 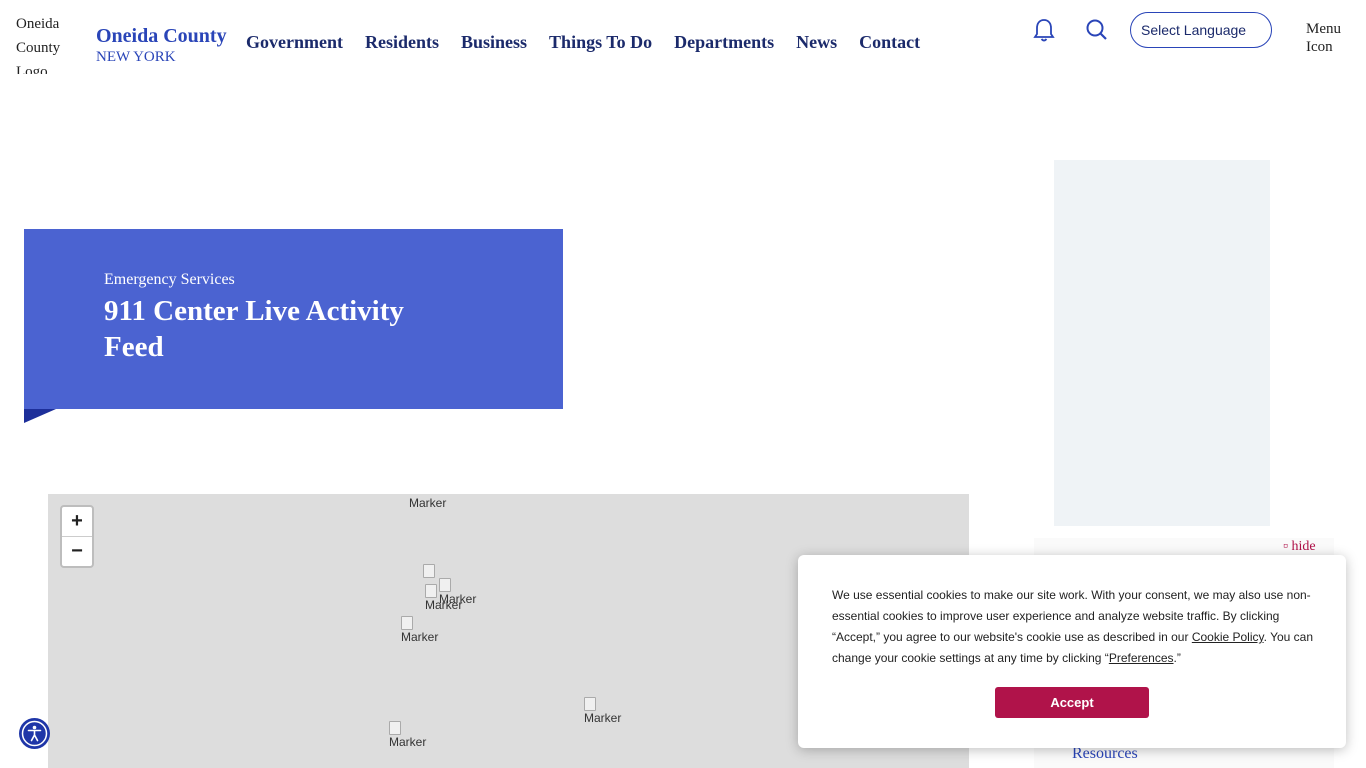 What do you see at coordinates (600, 42) in the screenshot?
I see `nav-things-to-do: Things To Do` at bounding box center [600, 42].